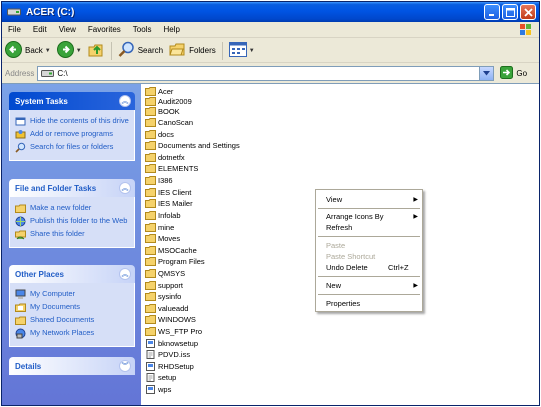 This screenshot has height=407, width=541. Describe the element at coordinates (159, 180) in the screenshot. I see `file-item: I386` at that location.